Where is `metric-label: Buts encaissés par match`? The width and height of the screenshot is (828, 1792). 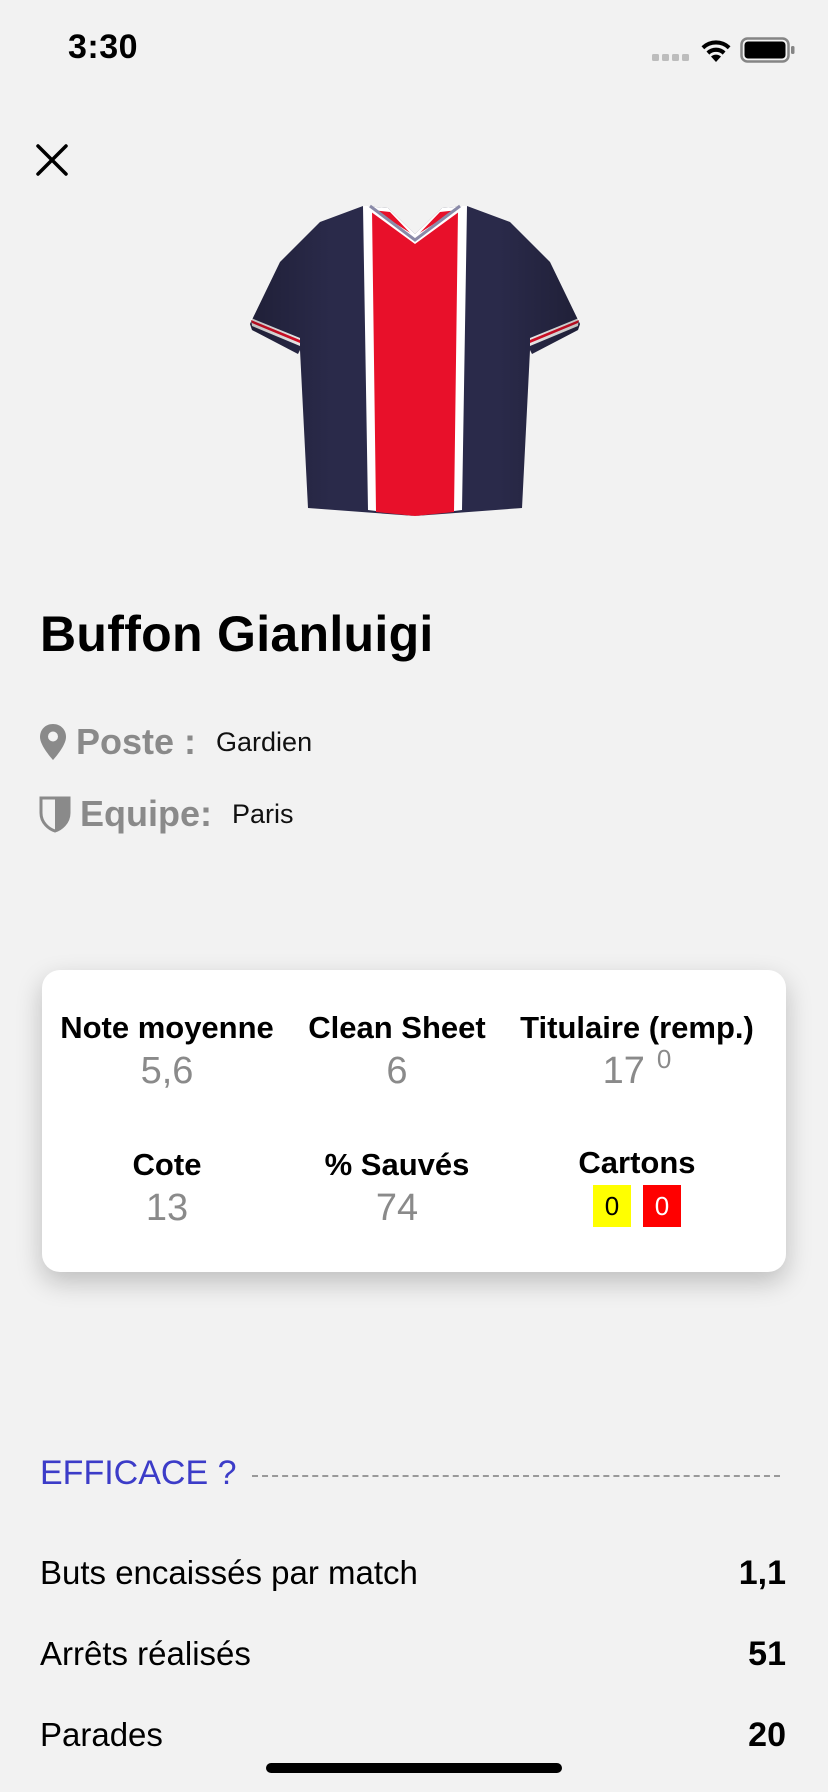
metric-label: Buts encaissés par match is located at coordinates (229, 1572).